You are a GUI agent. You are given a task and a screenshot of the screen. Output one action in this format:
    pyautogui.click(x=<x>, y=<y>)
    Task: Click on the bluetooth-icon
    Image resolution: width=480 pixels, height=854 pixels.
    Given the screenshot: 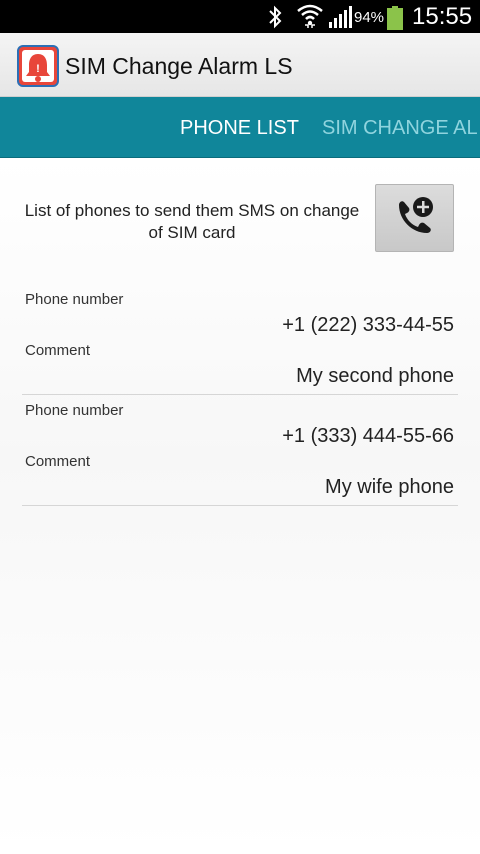 What is the action you would take?
    pyautogui.click(x=275, y=17)
    